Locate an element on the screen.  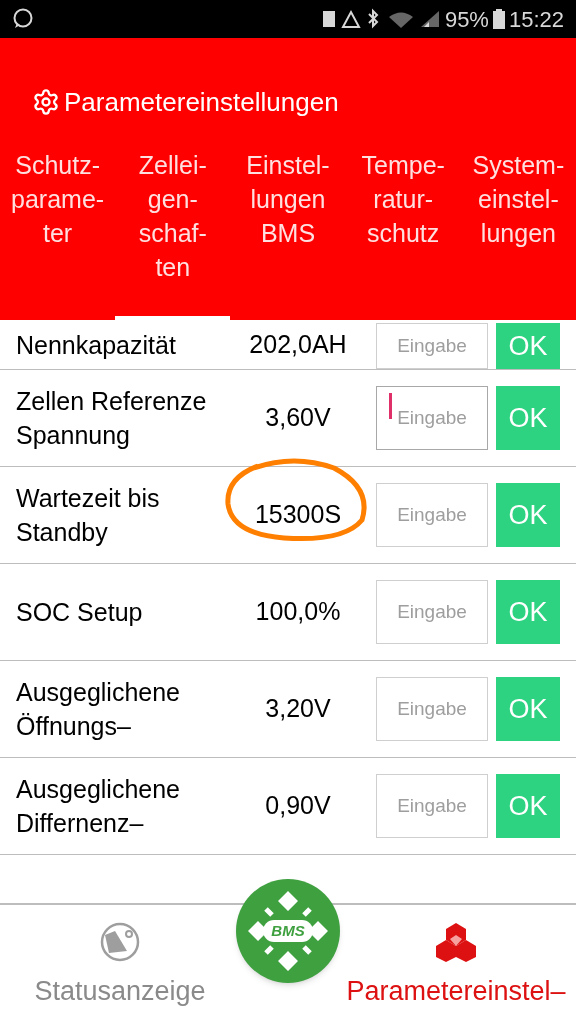
text-cursor is located at coordinates (390, 406).